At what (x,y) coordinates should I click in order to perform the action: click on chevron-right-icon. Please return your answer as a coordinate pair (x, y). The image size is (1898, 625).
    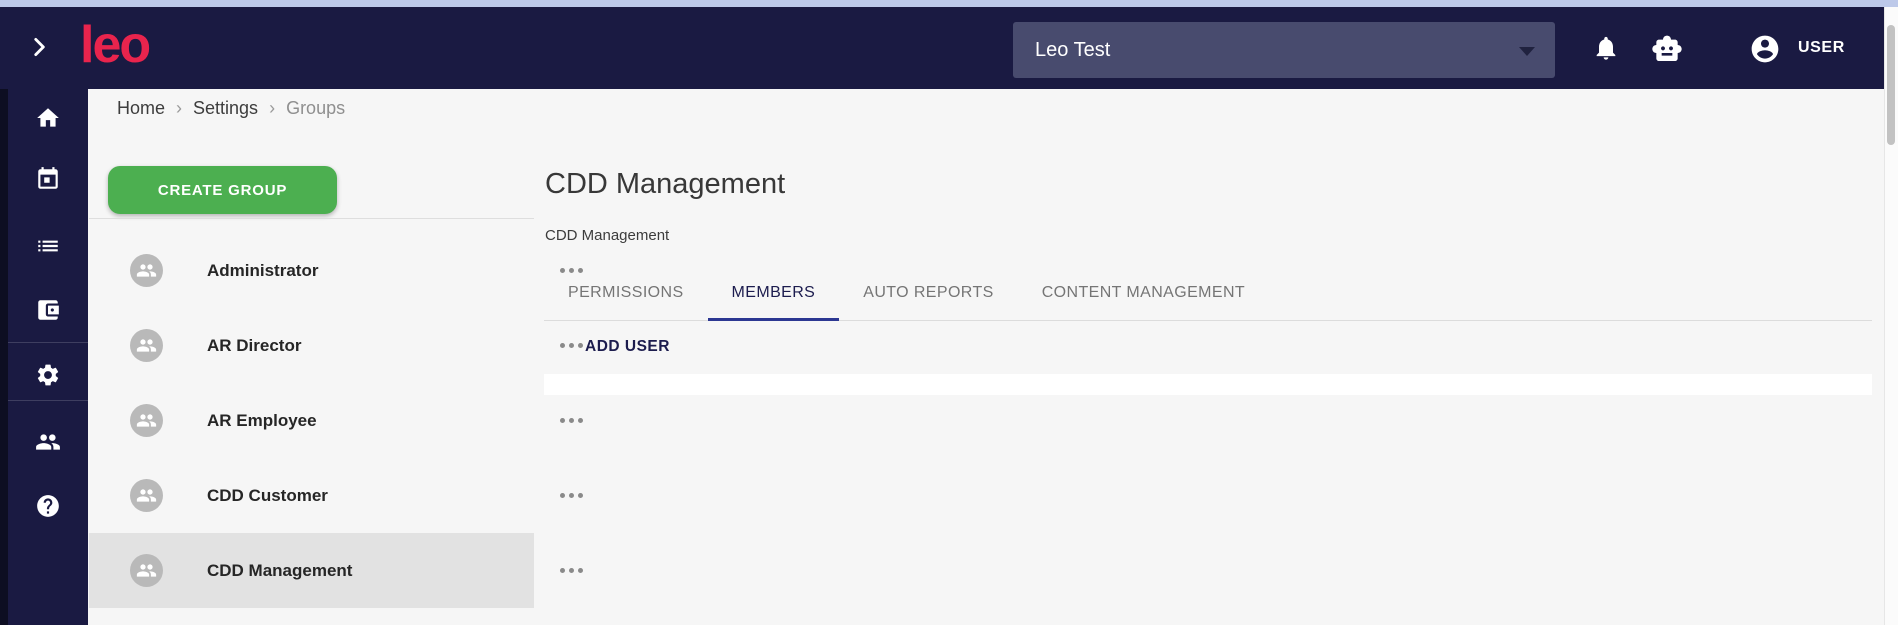
    Looking at the image, I should click on (39, 47).